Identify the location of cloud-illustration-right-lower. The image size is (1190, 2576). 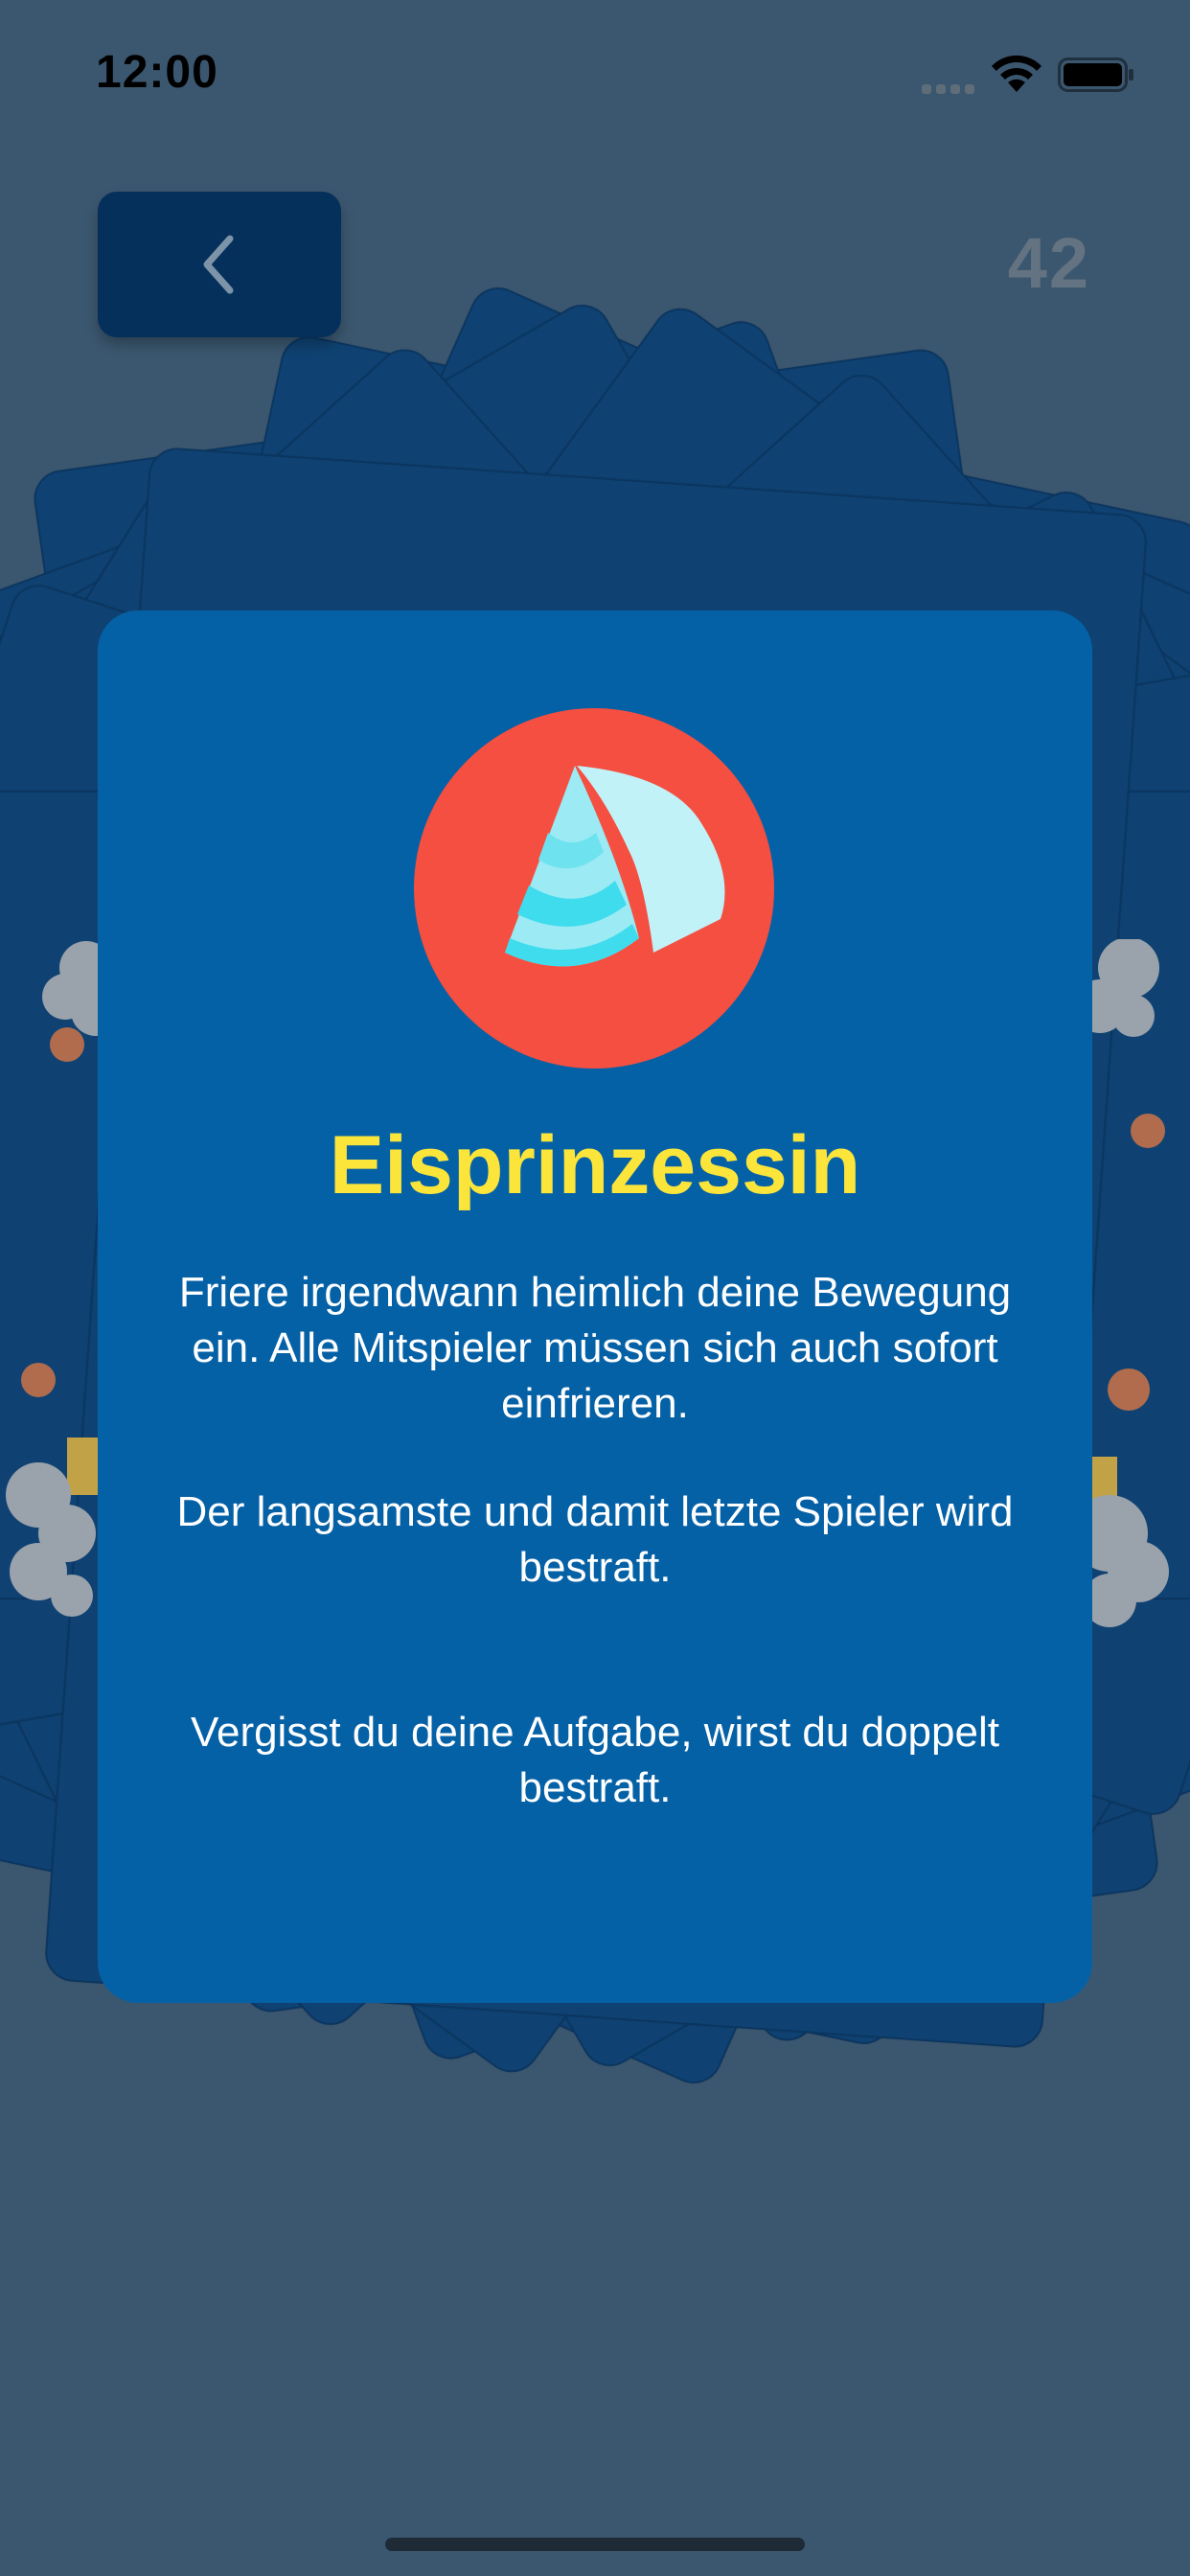
(1130, 1497).